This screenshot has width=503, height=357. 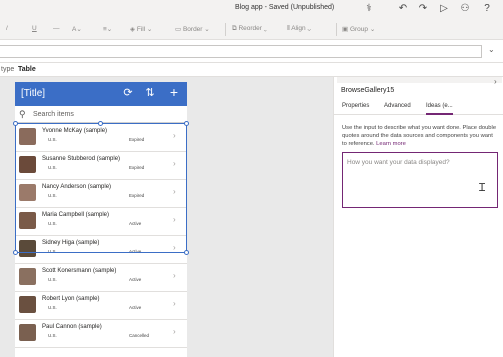 I want to click on refresh-icon: ⟳, so click(x=128, y=92).